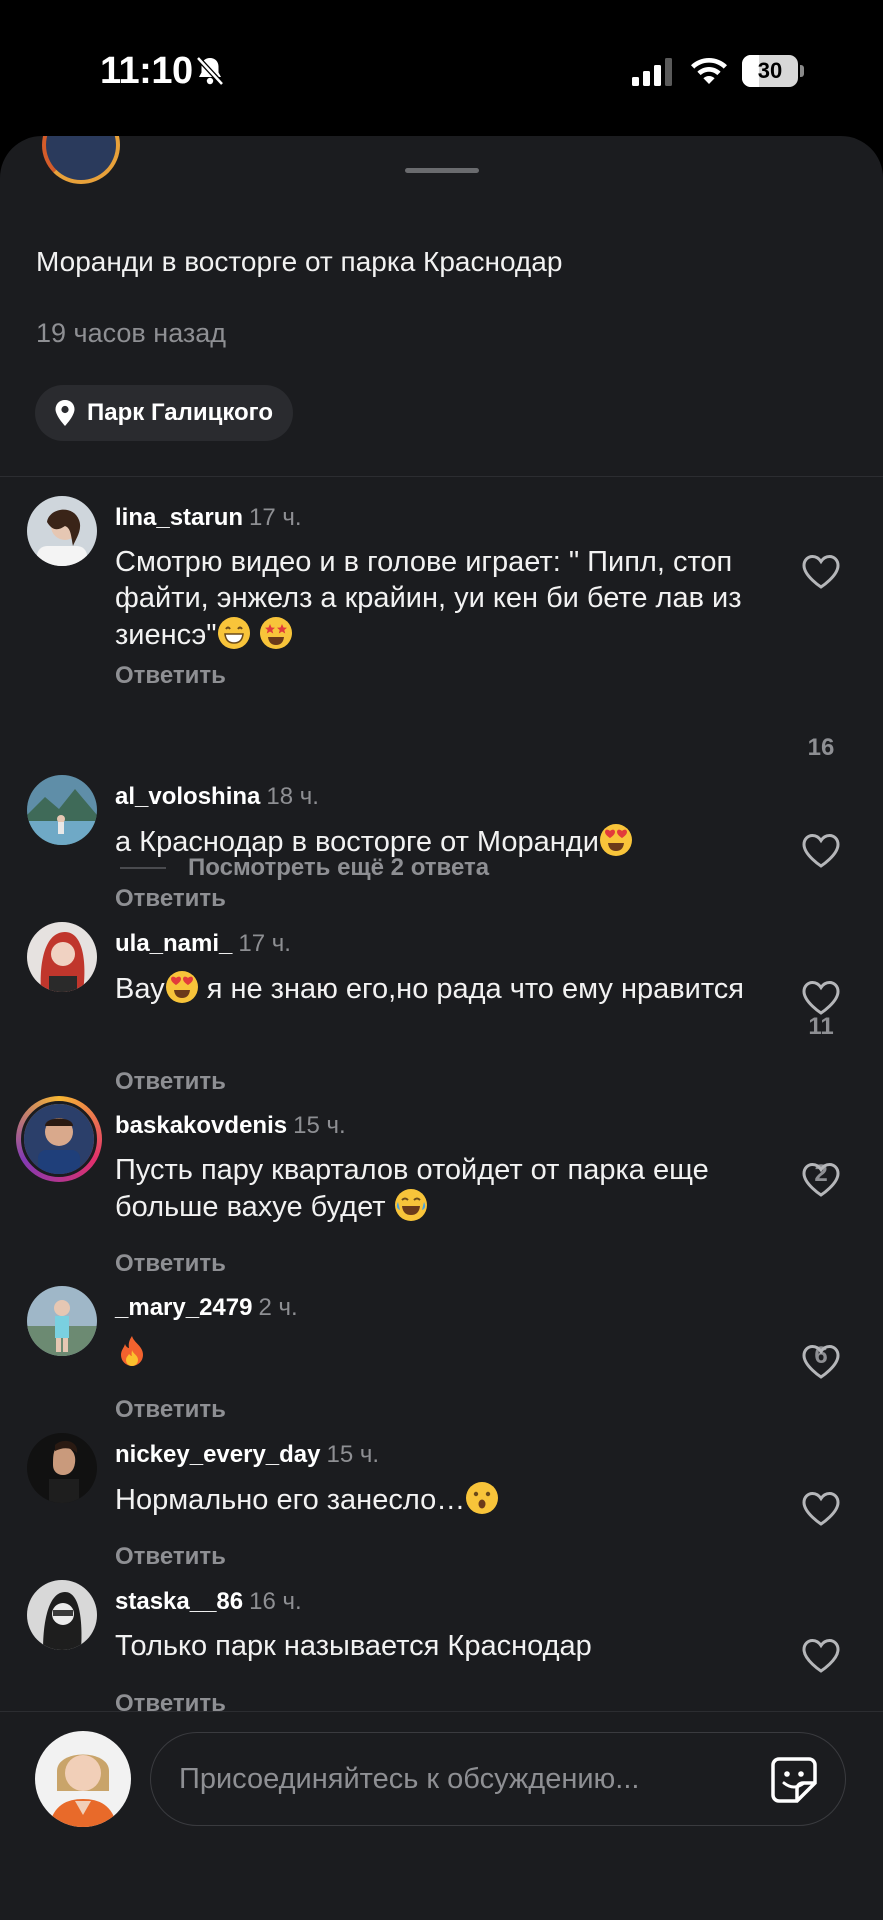  Describe the element at coordinates (292, 796) in the screenshot. I see `comment-time: 18 ч.` at that location.